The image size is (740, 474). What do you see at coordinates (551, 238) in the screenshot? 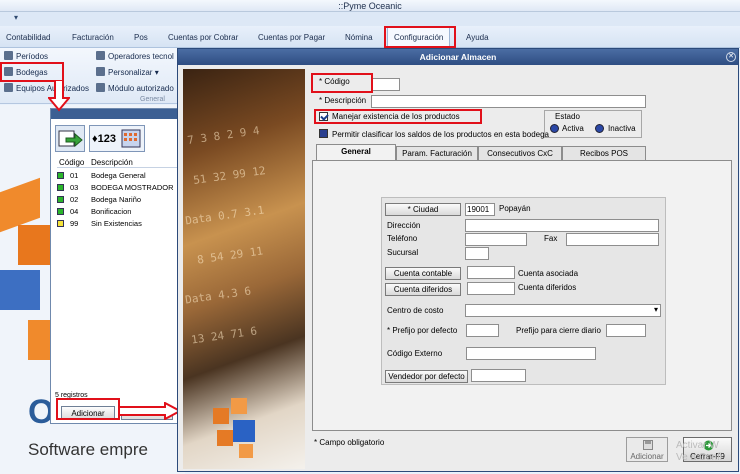
I see `fax-label: Fax` at bounding box center [551, 238].